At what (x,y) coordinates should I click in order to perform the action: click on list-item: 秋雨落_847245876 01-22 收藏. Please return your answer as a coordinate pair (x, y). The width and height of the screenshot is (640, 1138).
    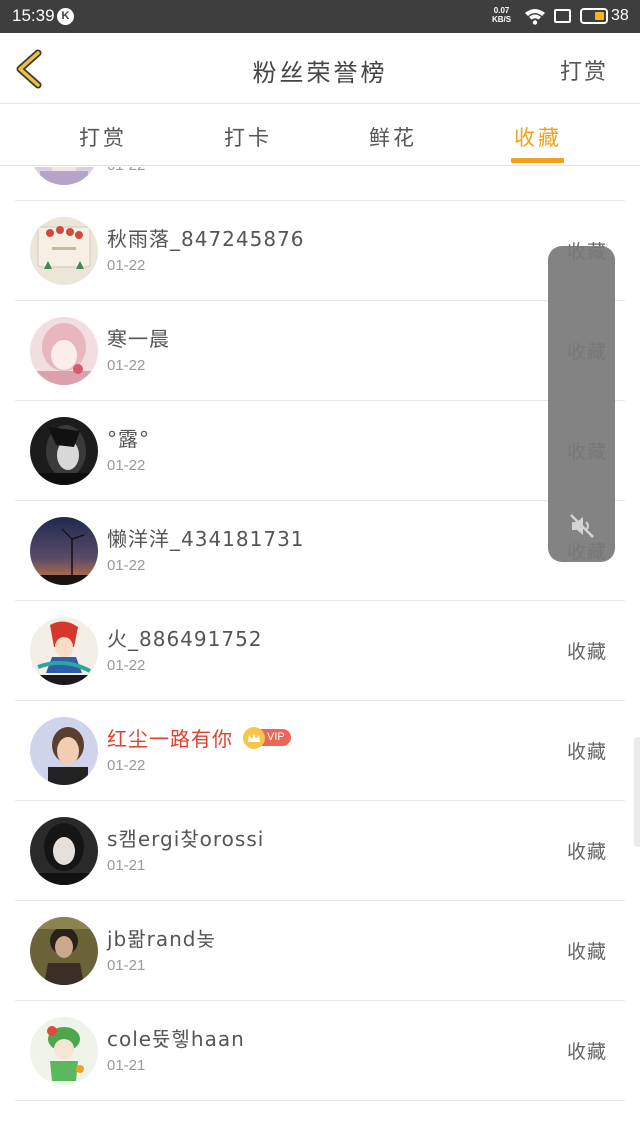
    Looking at the image, I should click on (320, 251).